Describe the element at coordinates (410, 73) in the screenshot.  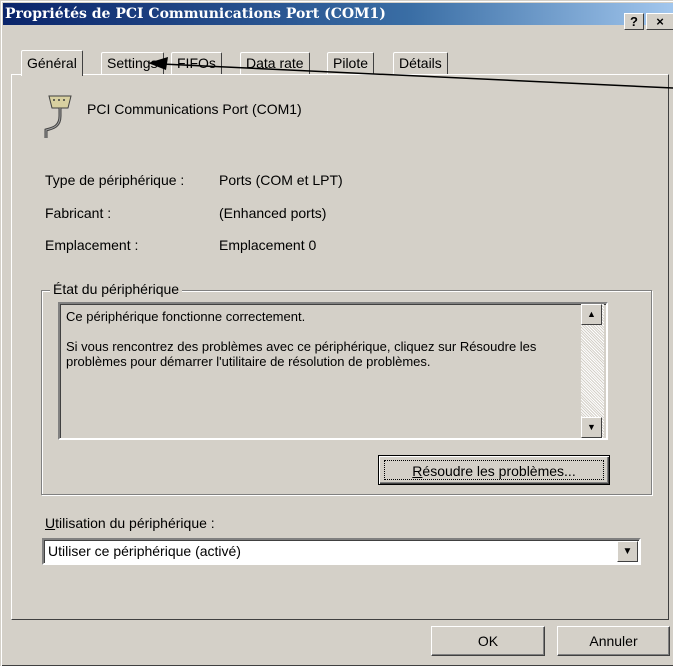
I see `annotation-arrow` at that location.